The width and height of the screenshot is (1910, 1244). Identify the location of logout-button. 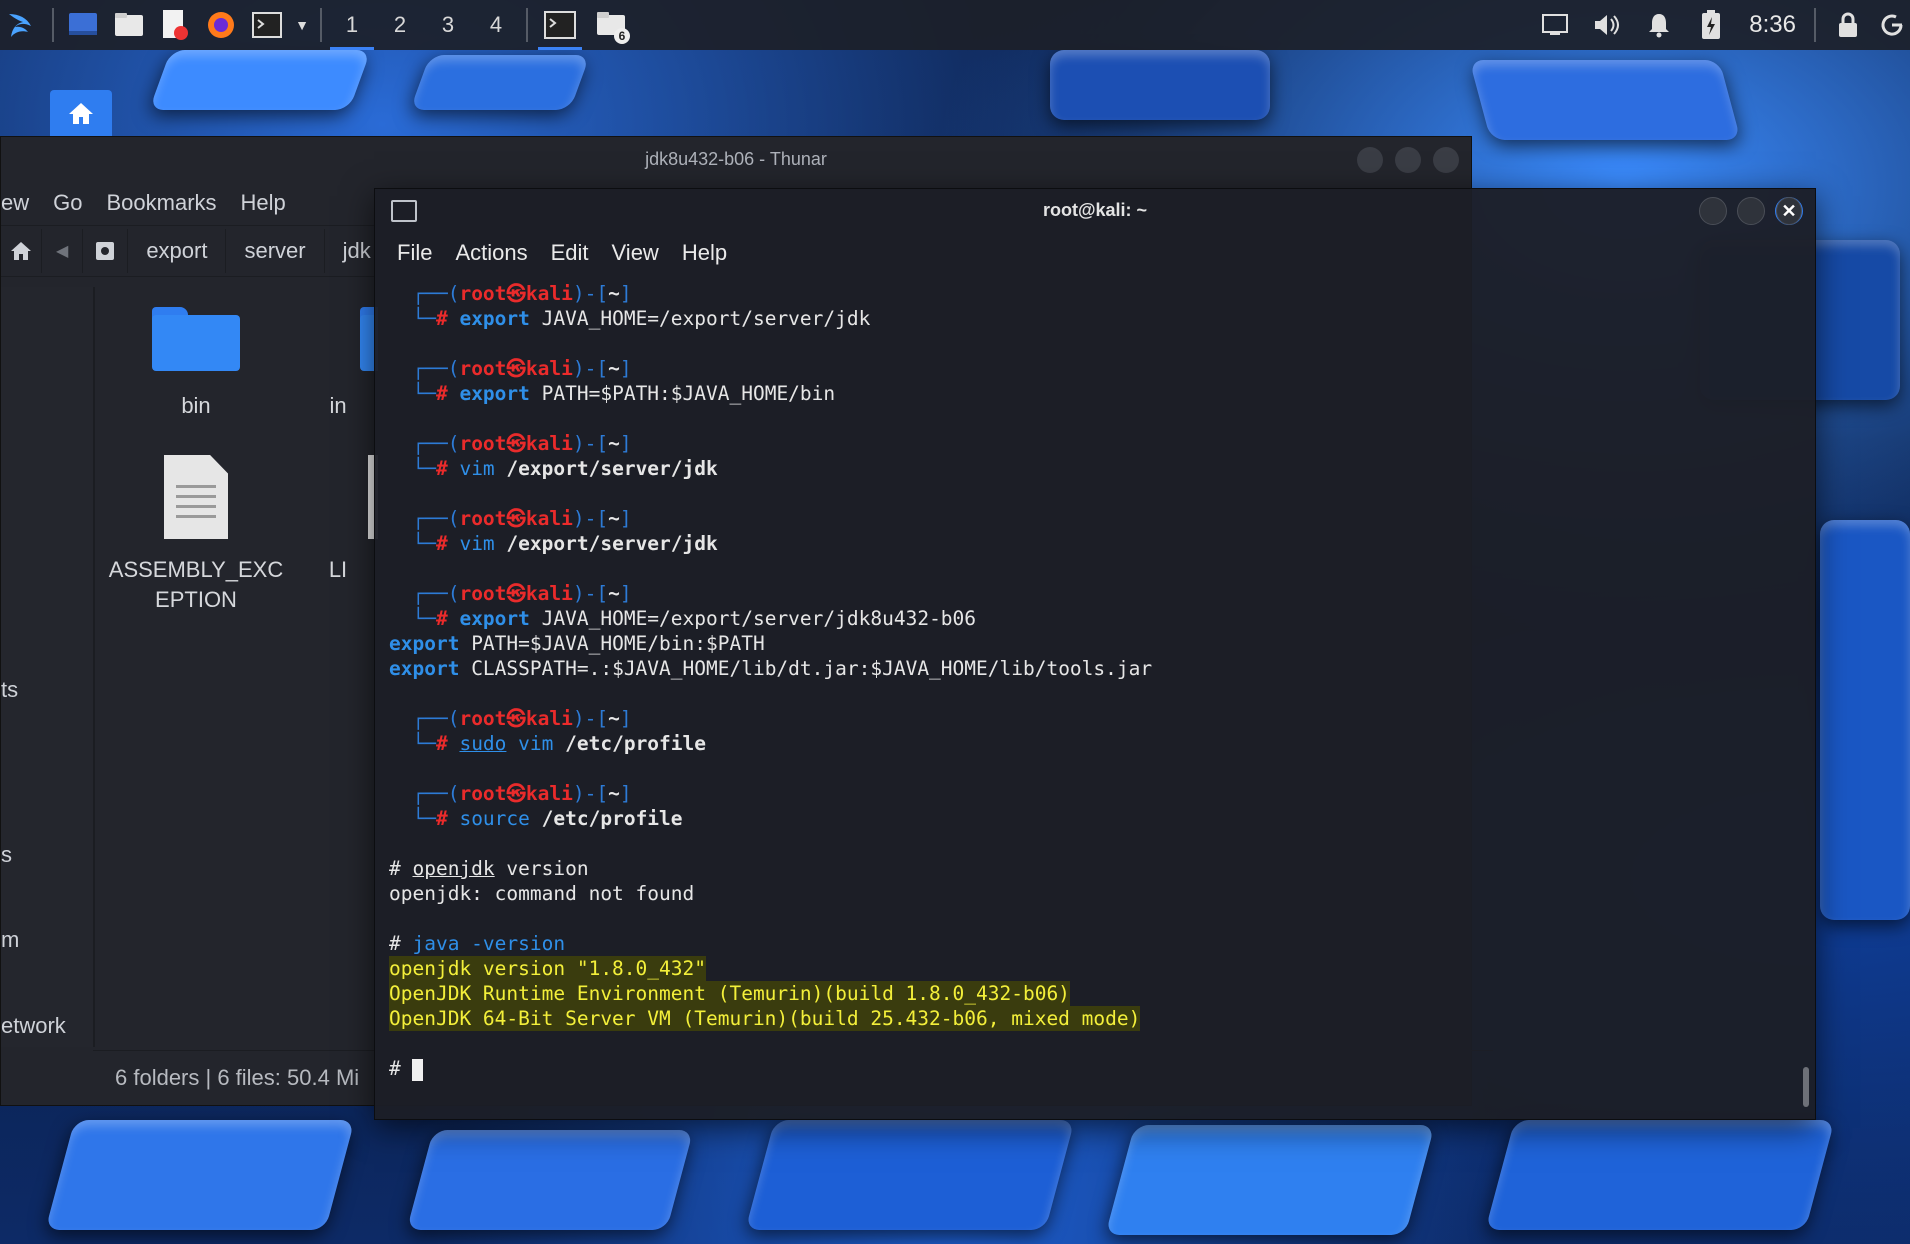
(1892, 25).